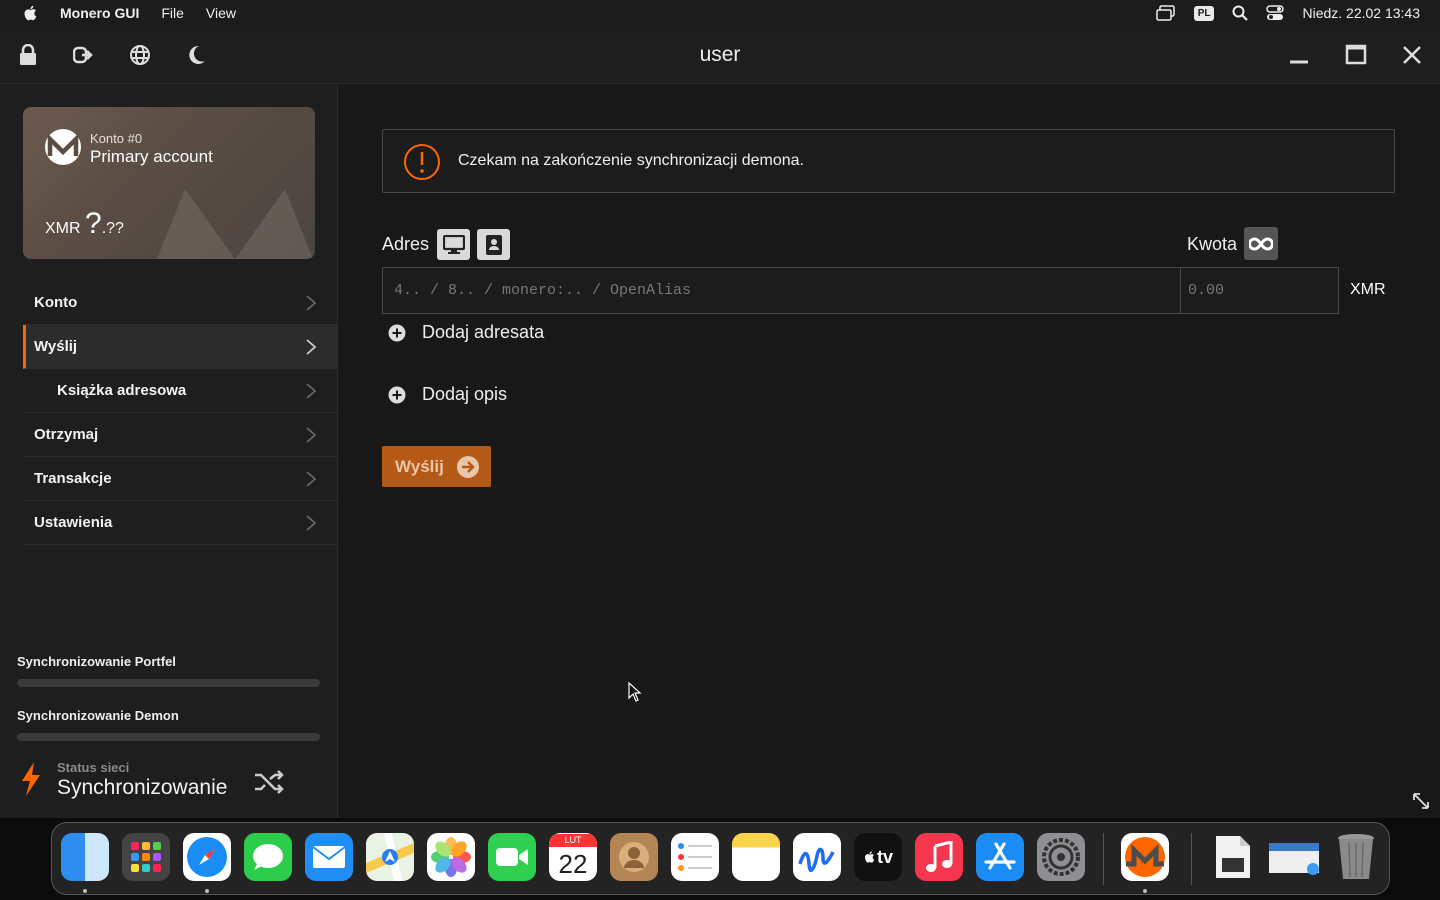 This screenshot has height=900, width=1440. Describe the element at coordinates (93, 223) in the screenshot. I see `balance-integer: ?` at that location.